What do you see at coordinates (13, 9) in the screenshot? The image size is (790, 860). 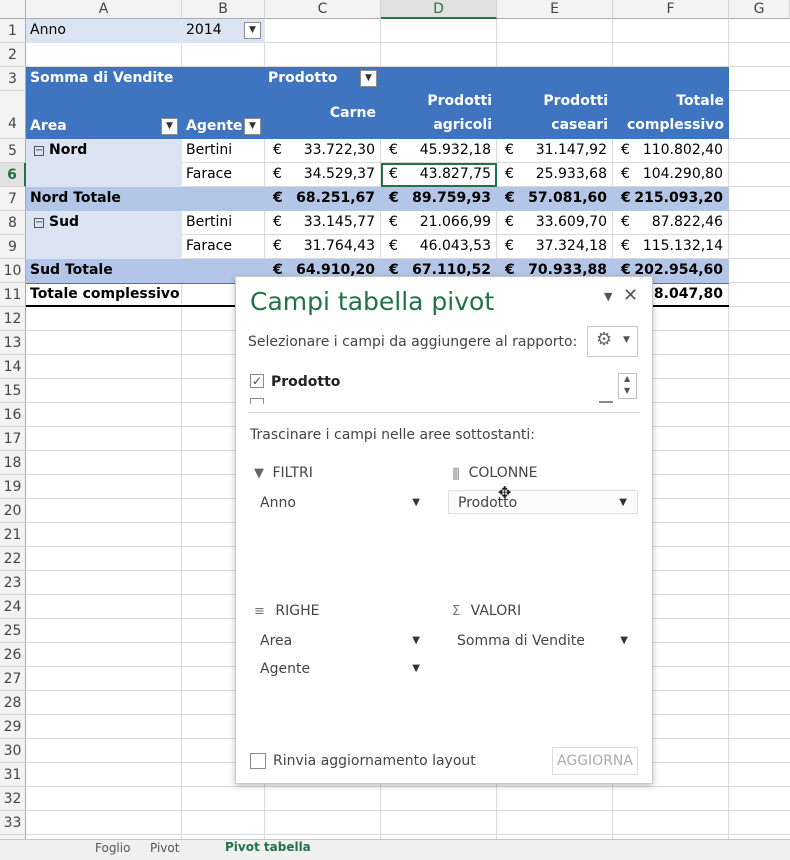 I see `select-all-corner` at bounding box center [13, 9].